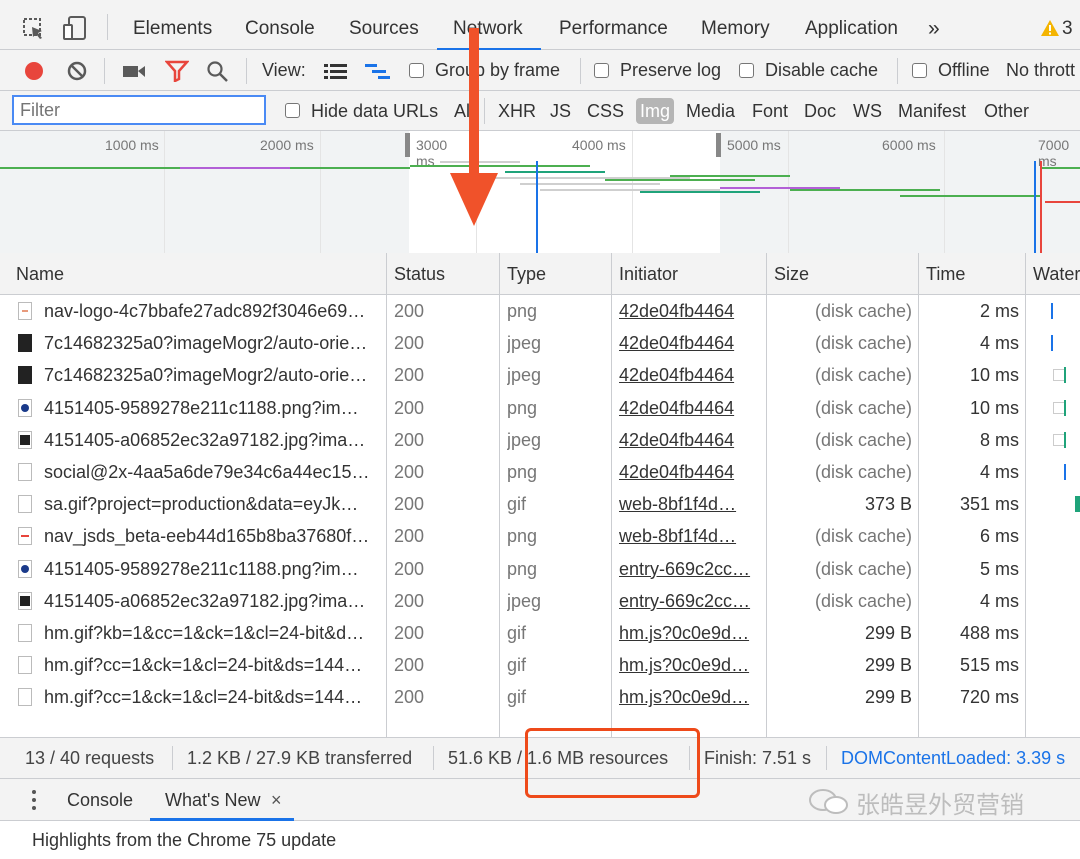  What do you see at coordinates (932, 111) in the screenshot?
I see `type-filter-manifest: Manifest` at bounding box center [932, 111].